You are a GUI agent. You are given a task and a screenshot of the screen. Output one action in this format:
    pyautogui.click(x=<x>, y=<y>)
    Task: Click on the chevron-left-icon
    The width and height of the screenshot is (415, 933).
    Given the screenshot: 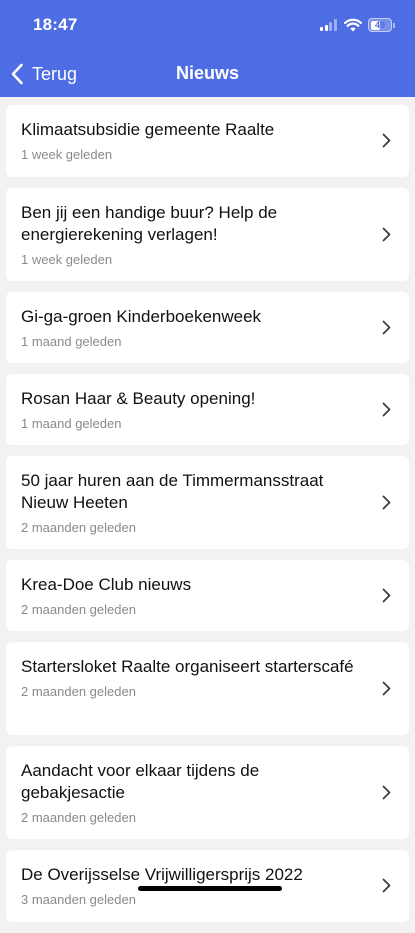 What is the action you would take?
    pyautogui.click(x=17, y=74)
    